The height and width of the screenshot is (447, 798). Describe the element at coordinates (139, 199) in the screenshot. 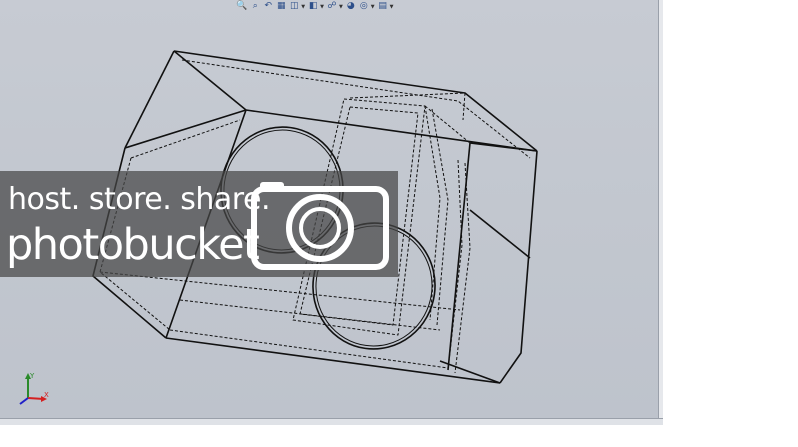

I see `watermark-tagline: host. store. share.` at that location.